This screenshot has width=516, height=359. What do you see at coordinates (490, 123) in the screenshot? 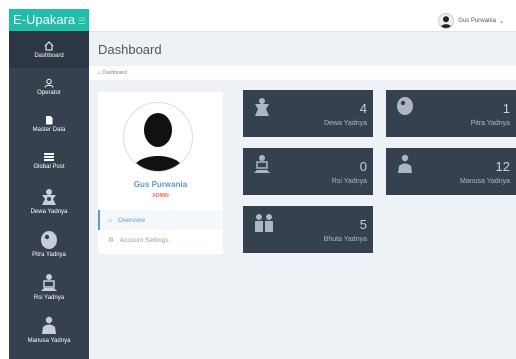
I see `stat-label: Pitra Yadnya` at bounding box center [490, 123].